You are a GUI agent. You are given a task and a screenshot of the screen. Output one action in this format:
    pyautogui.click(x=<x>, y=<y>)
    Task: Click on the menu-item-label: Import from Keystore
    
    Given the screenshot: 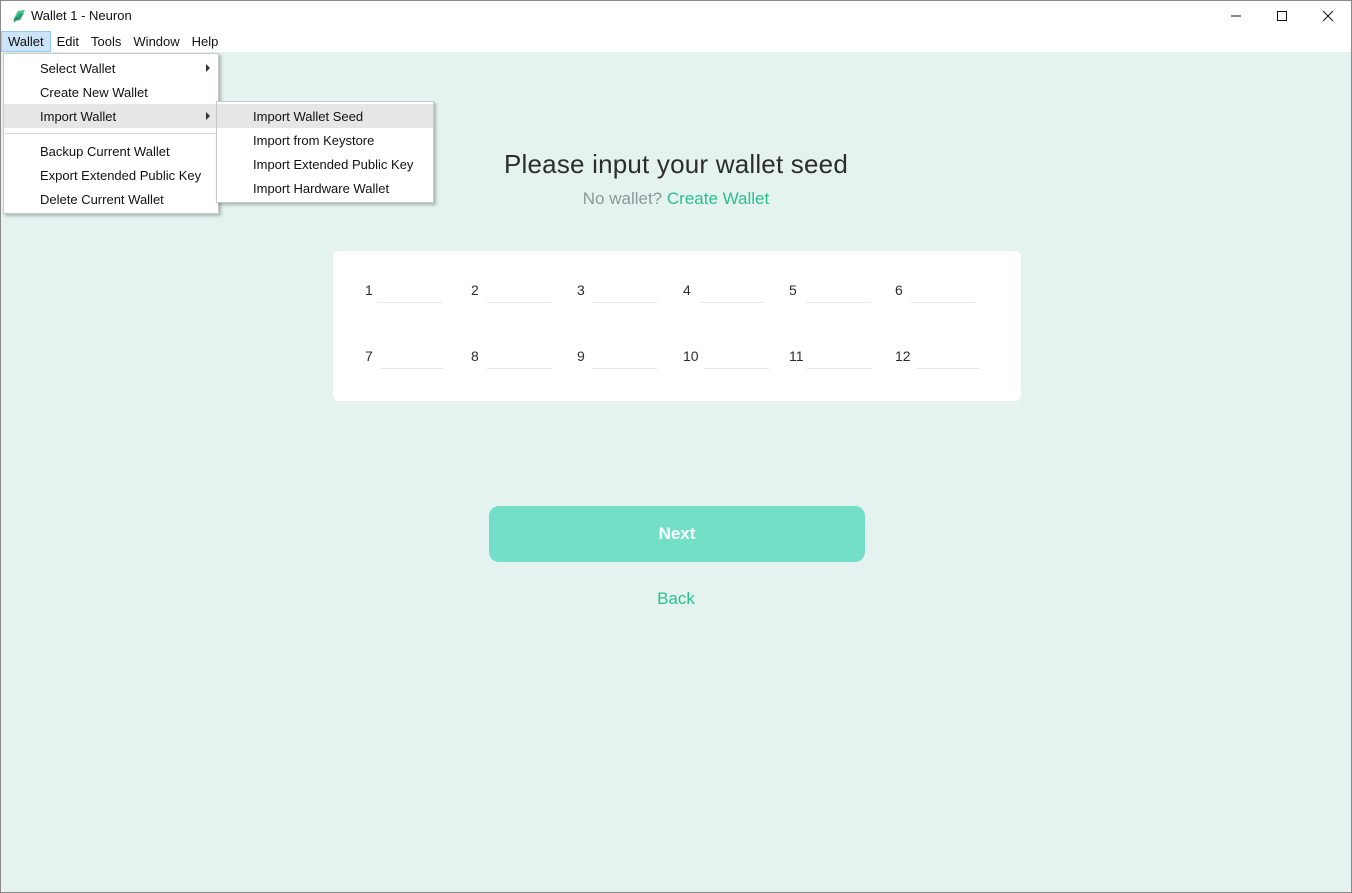 What is the action you would take?
    pyautogui.click(x=314, y=140)
    